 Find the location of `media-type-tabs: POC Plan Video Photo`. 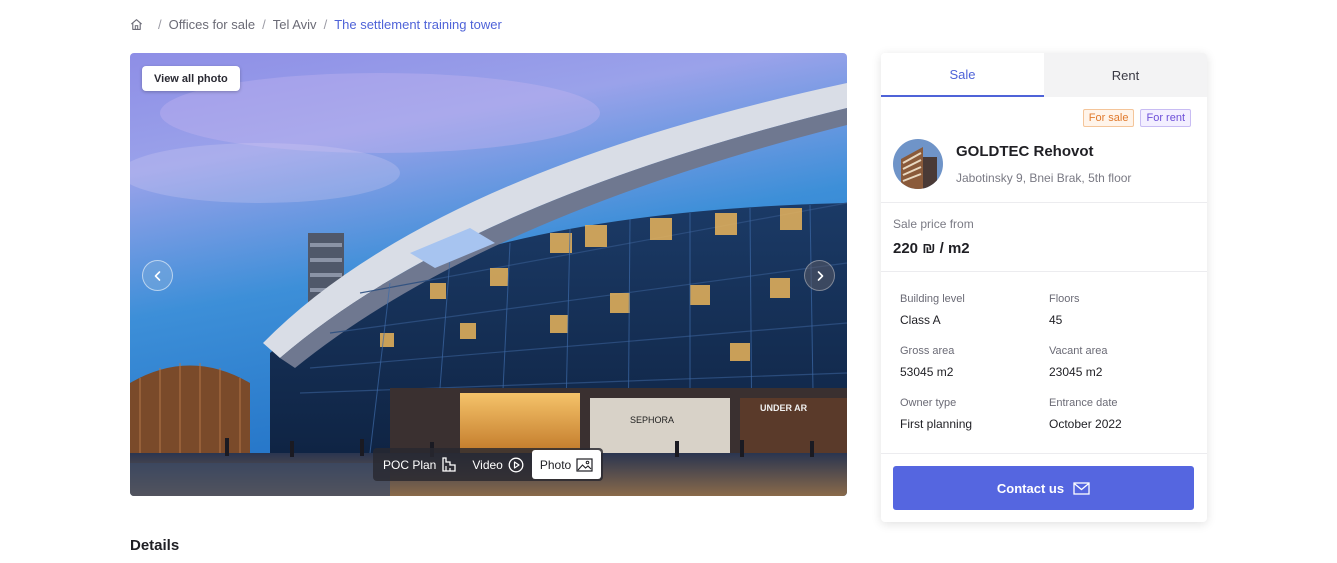

media-type-tabs: POC Plan Video Photo is located at coordinates (488, 464).